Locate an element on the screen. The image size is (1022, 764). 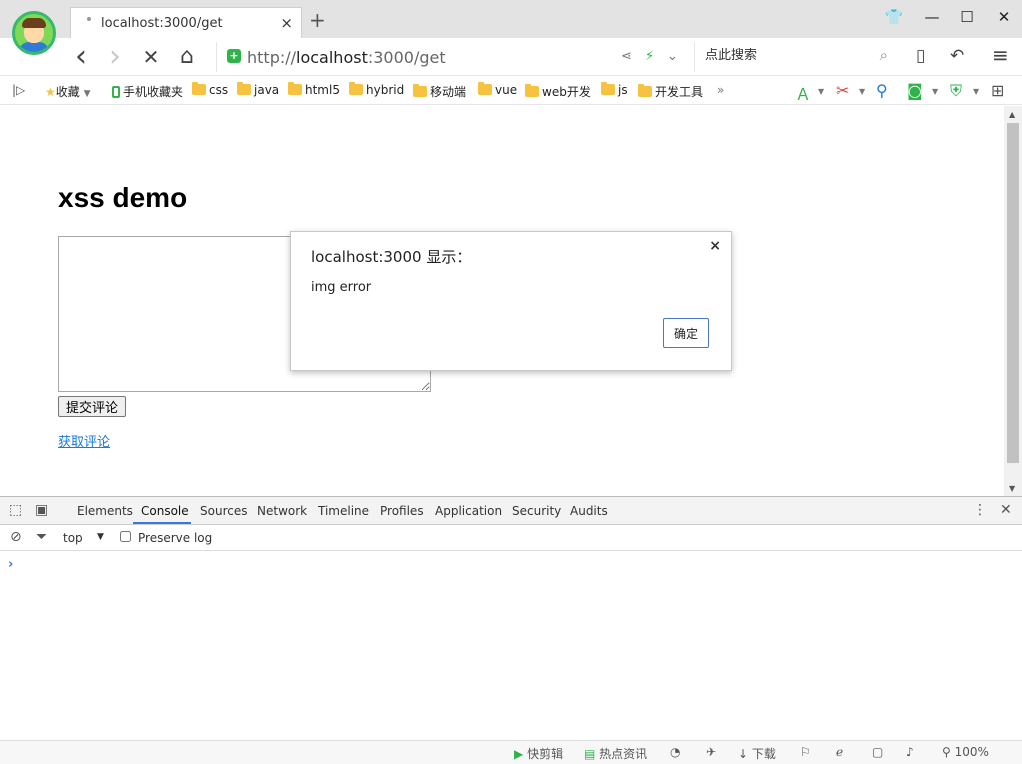
search-icon: ⌕ is located at coordinates (884, 55).